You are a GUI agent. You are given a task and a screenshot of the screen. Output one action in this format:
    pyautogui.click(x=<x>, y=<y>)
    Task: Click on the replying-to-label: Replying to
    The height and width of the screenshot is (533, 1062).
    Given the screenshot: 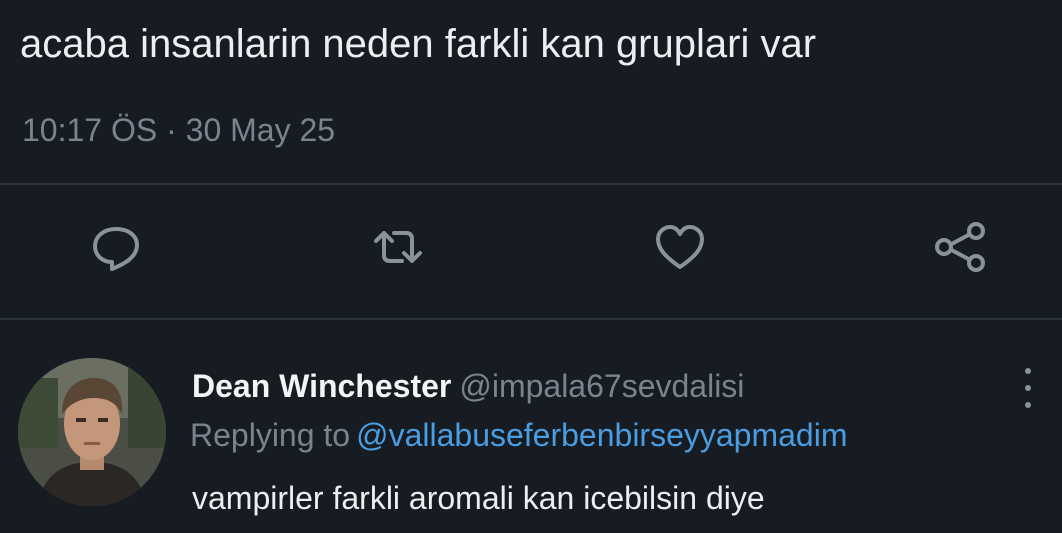 What is the action you would take?
    pyautogui.click(x=270, y=435)
    